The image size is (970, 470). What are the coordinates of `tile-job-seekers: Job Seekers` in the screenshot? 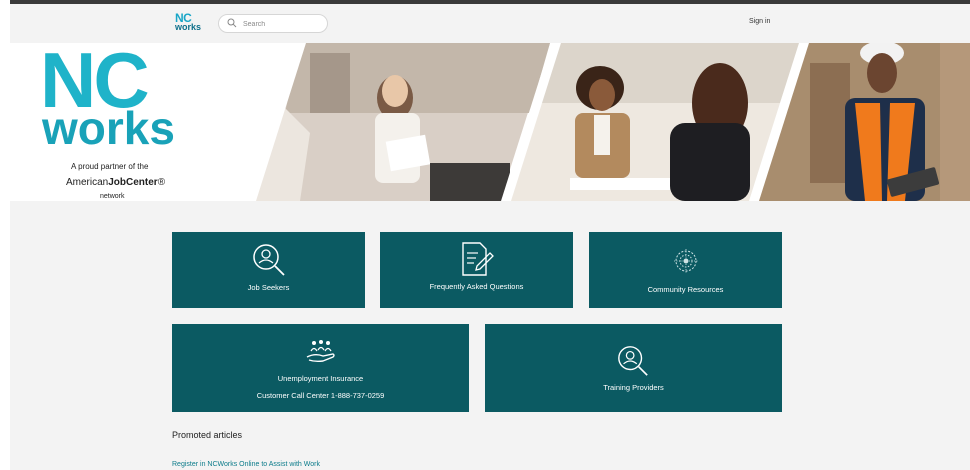 It's located at (268, 270).